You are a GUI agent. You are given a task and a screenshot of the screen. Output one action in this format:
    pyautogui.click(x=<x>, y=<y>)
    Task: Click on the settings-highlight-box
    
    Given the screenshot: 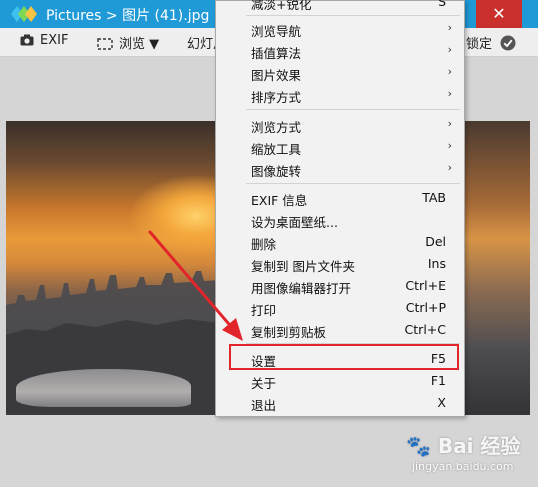 What is the action you would take?
    pyautogui.click(x=344, y=357)
    